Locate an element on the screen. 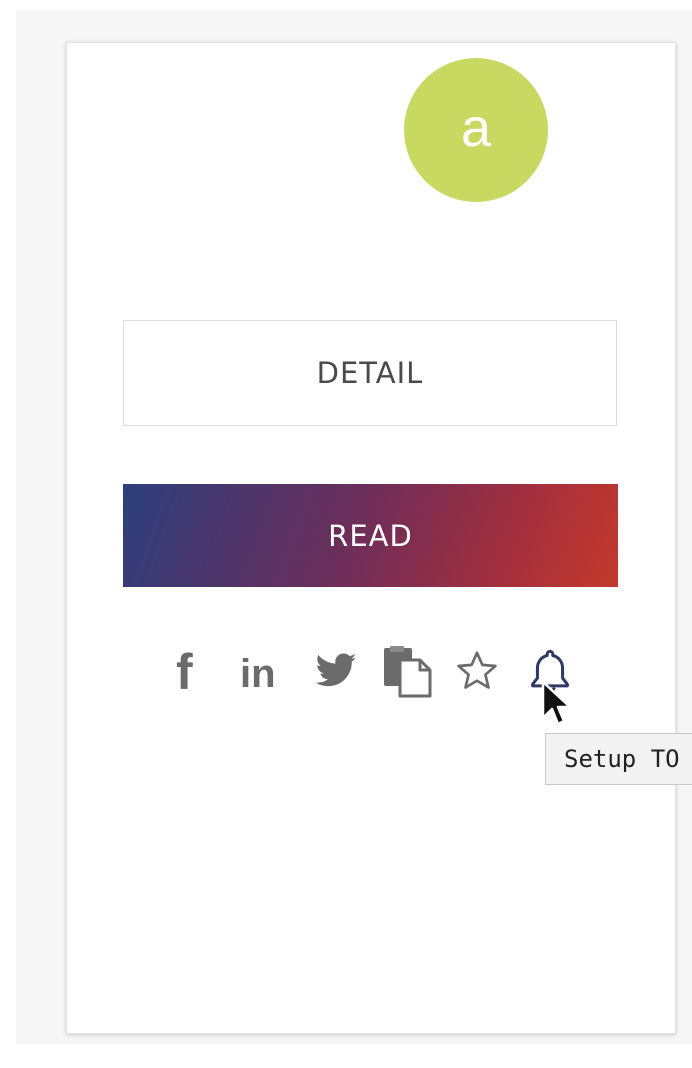 The height and width of the screenshot is (1068, 692). detail-button: DETAIL is located at coordinates (370, 373).